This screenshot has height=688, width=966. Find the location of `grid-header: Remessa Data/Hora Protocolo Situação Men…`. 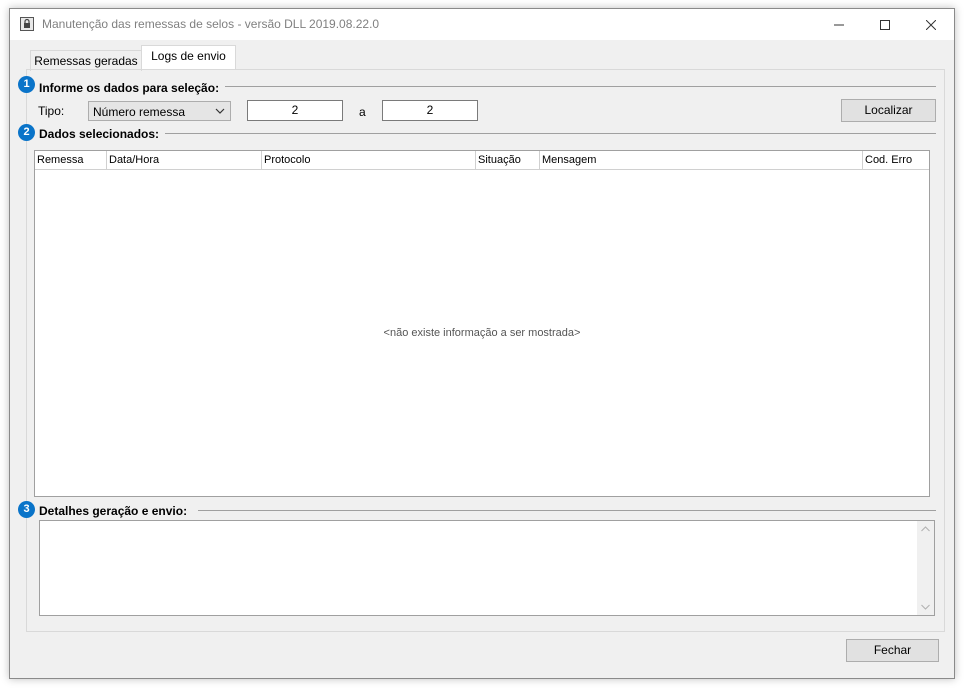

grid-header: Remessa Data/Hora Protocolo Situação Men… is located at coordinates (482, 160).